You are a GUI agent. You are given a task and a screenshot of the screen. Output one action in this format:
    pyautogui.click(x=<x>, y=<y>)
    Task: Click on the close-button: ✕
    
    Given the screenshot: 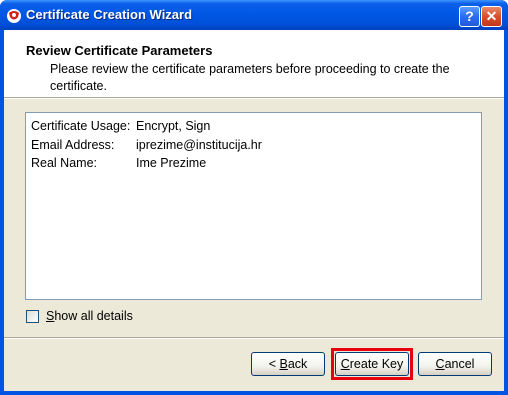 What is the action you would take?
    pyautogui.click(x=491, y=16)
    